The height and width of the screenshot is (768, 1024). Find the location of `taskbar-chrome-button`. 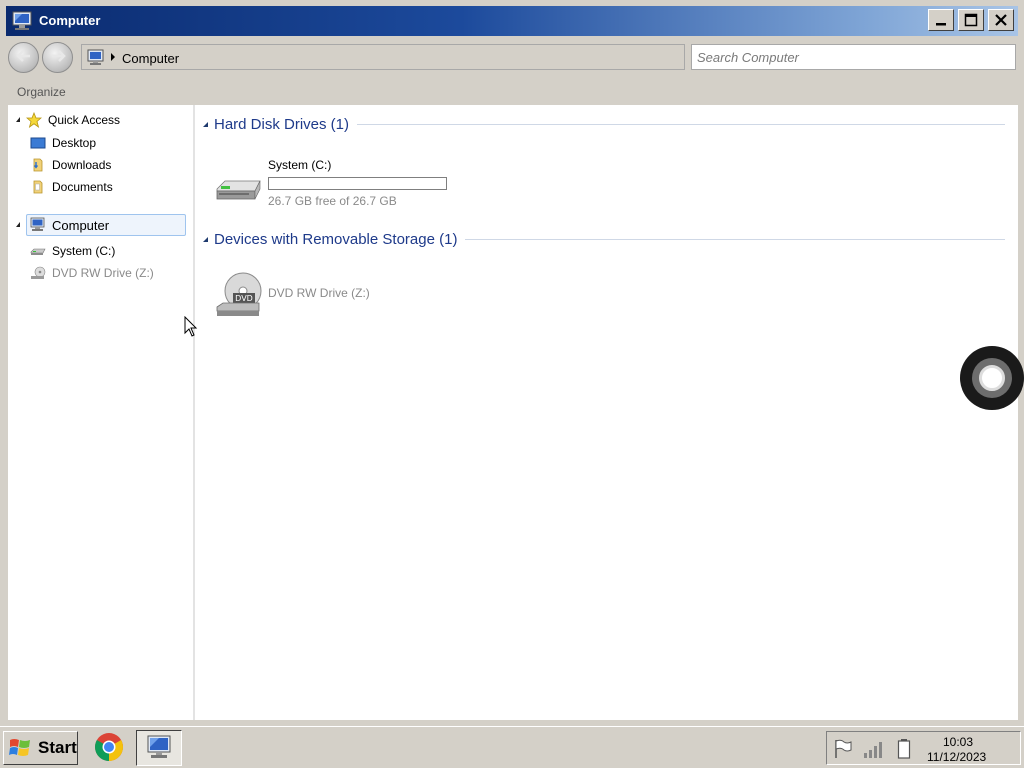

taskbar-chrome-button is located at coordinates (109, 748).